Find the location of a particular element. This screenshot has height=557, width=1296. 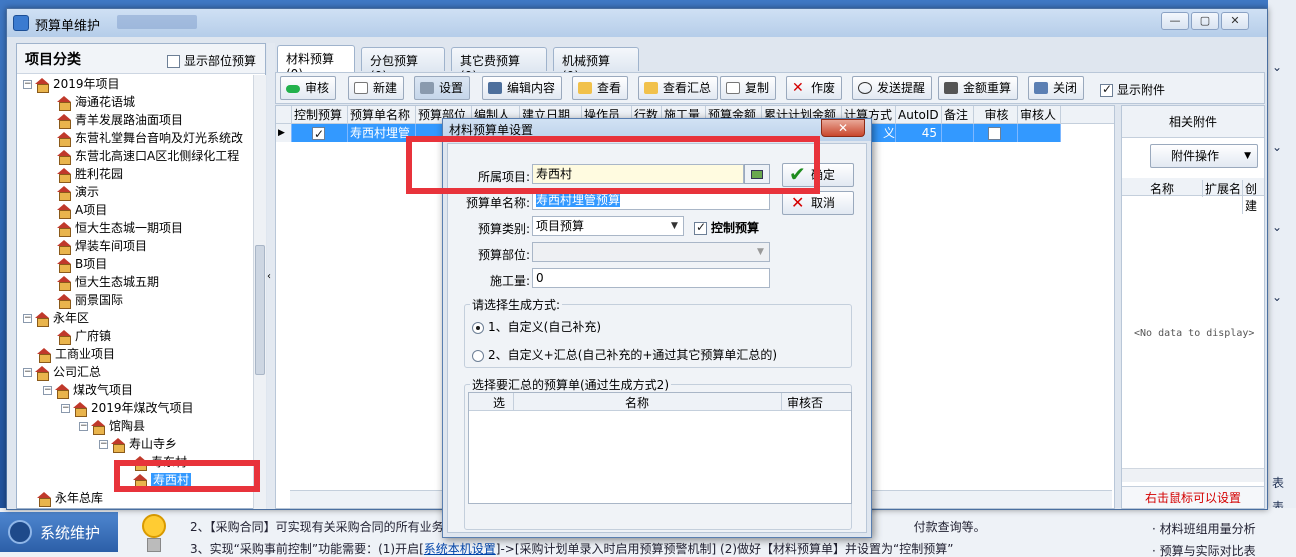

tree-node: −2019年煤改气项目 is located at coordinates (127, 408).